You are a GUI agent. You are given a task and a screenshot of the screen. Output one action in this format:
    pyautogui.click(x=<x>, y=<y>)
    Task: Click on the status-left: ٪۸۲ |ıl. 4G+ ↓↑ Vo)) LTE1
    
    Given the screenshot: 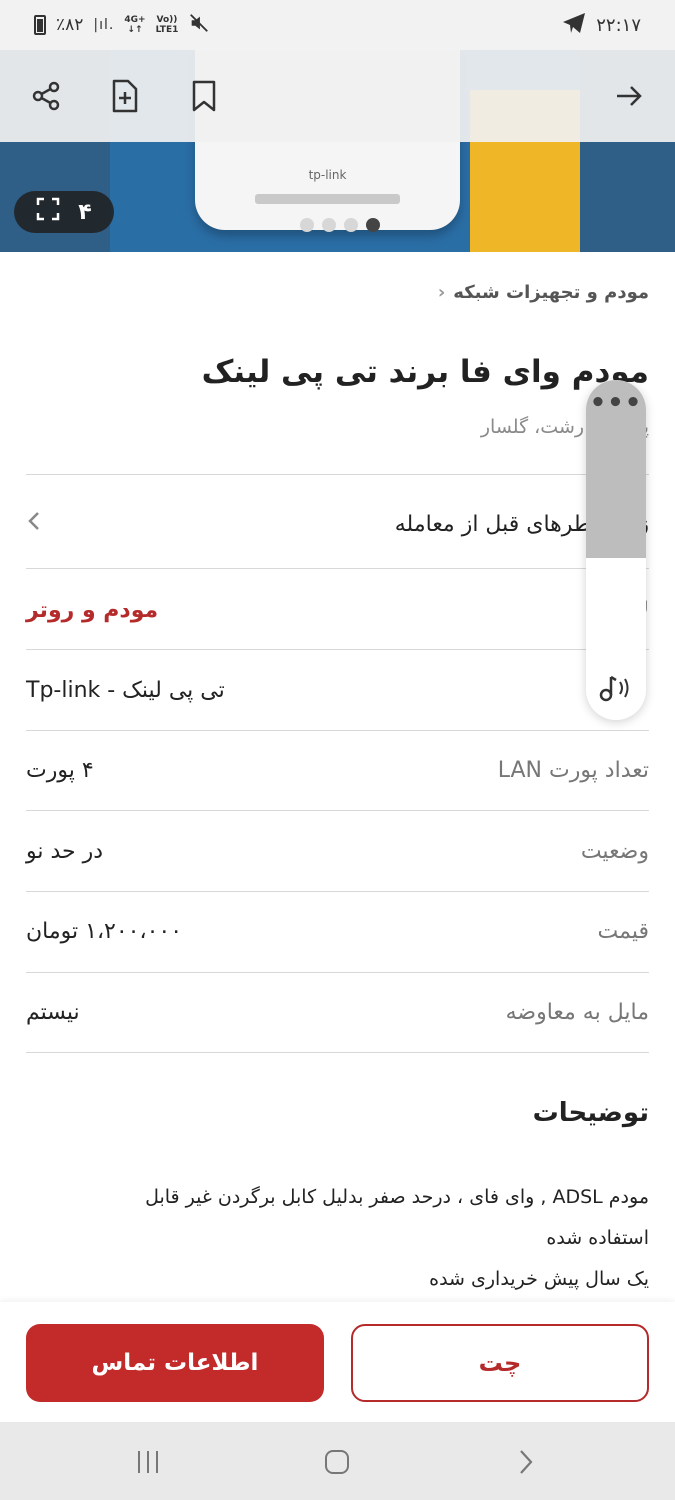 What is the action you would take?
    pyautogui.click(x=122, y=25)
    